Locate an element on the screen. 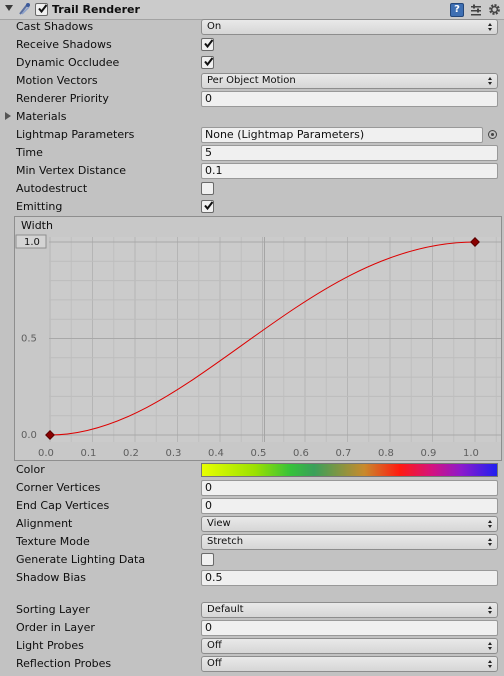 The width and height of the screenshot is (504, 676). x-tick-label: 0.4 is located at coordinates (216, 453).